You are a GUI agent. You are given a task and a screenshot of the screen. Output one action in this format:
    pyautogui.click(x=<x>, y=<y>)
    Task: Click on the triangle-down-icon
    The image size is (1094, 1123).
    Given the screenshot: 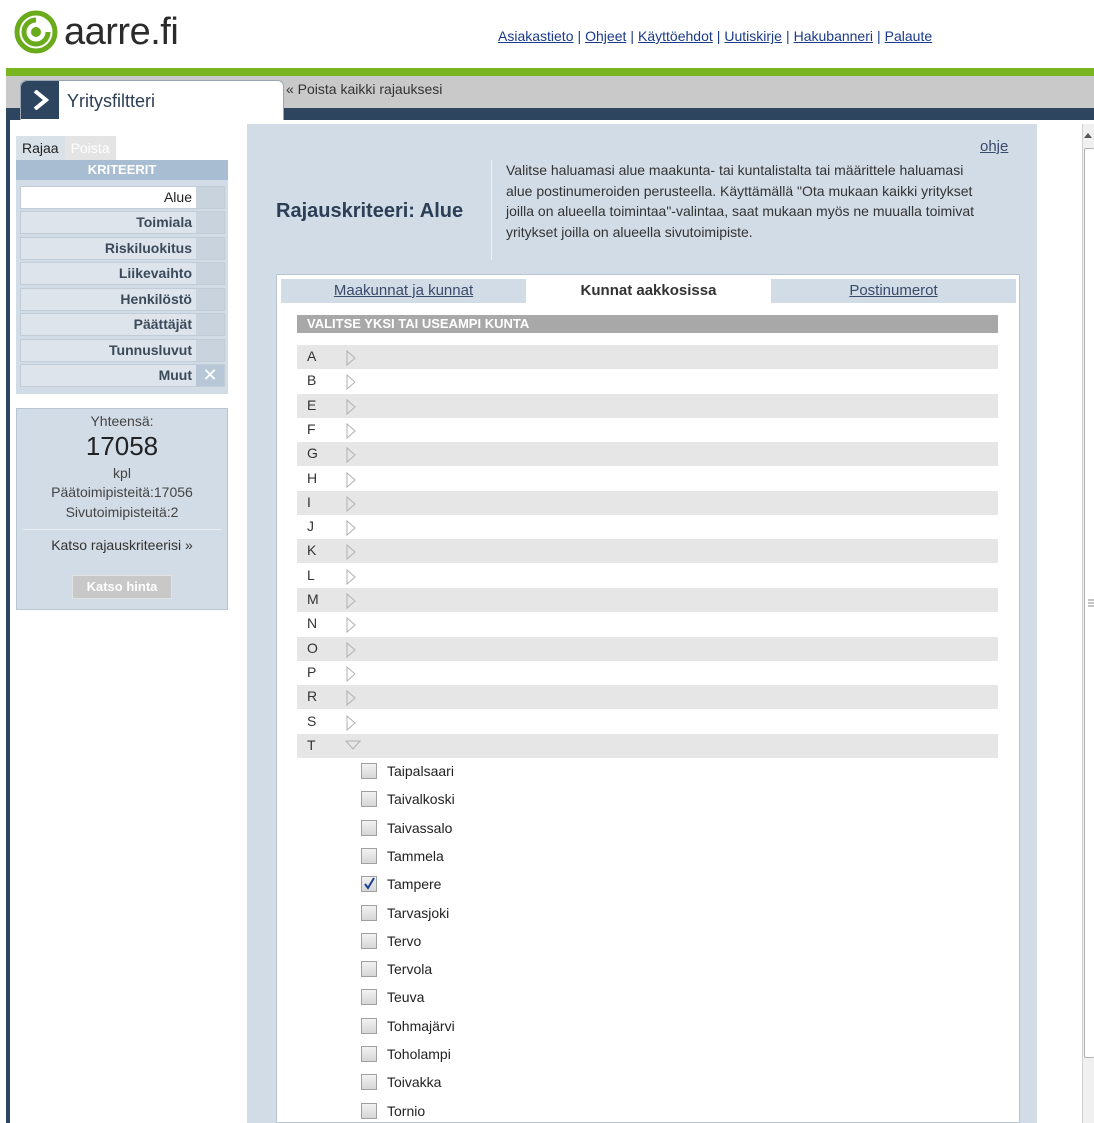 What is the action you would take?
    pyautogui.click(x=353, y=746)
    